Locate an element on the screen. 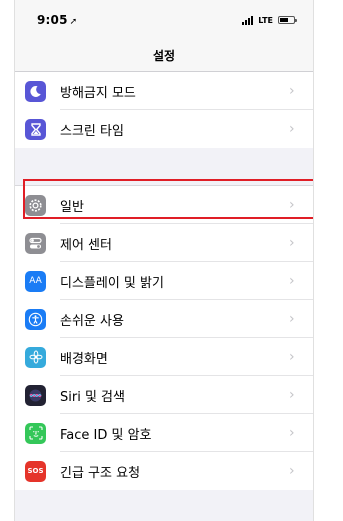  row-display-brightness: AA 디스플레이 및 밝기 › is located at coordinates (164, 281).